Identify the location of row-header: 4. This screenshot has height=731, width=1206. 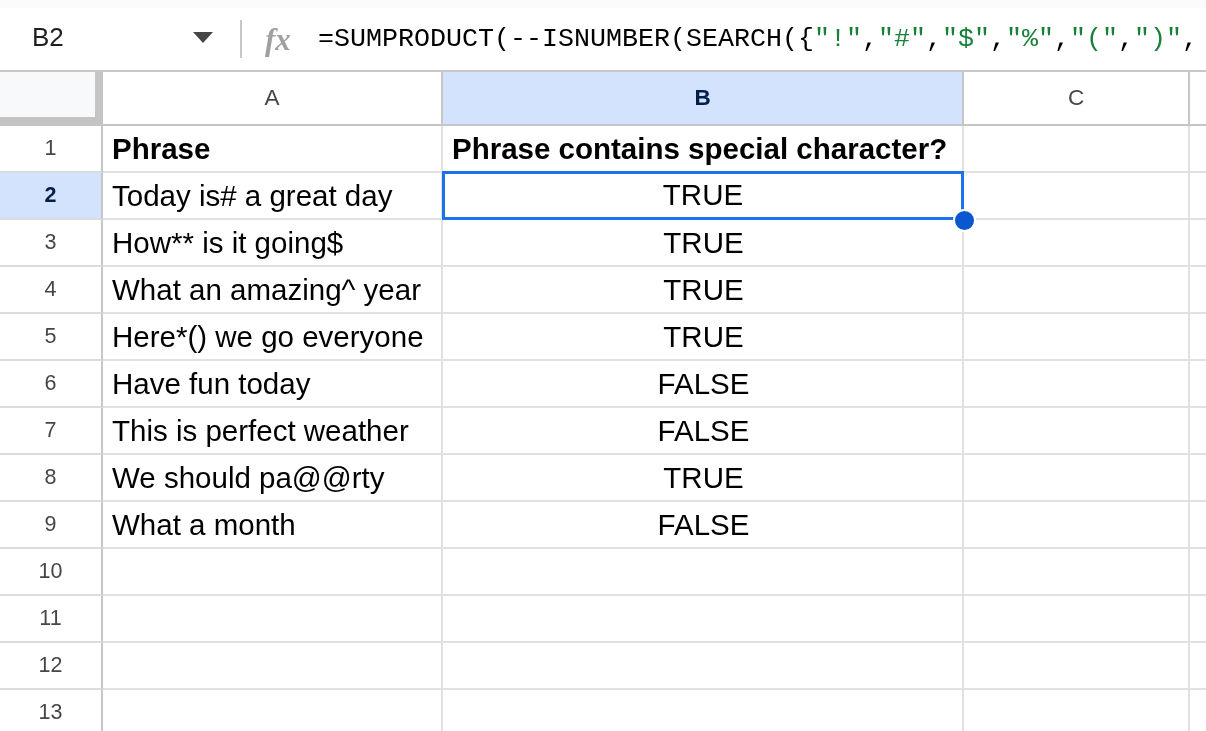
(51, 290).